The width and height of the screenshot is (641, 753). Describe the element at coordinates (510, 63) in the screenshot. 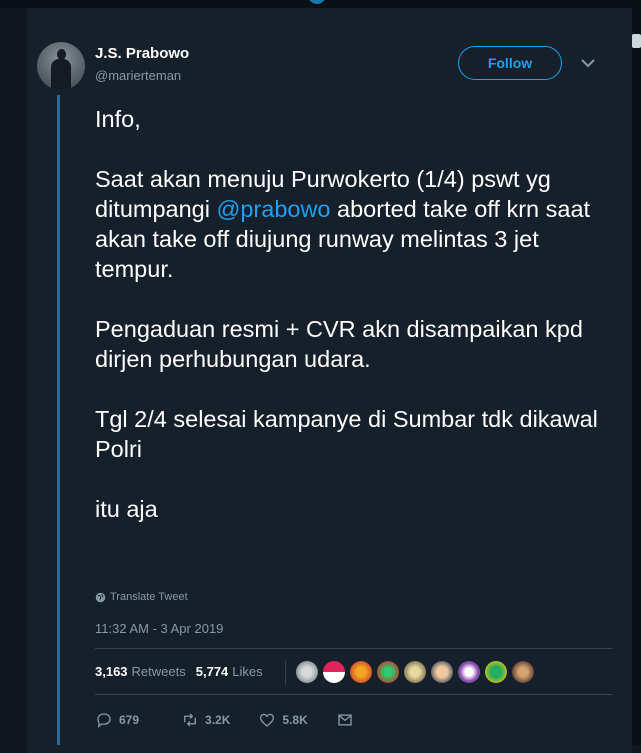

I see `follow-button: Follow` at that location.